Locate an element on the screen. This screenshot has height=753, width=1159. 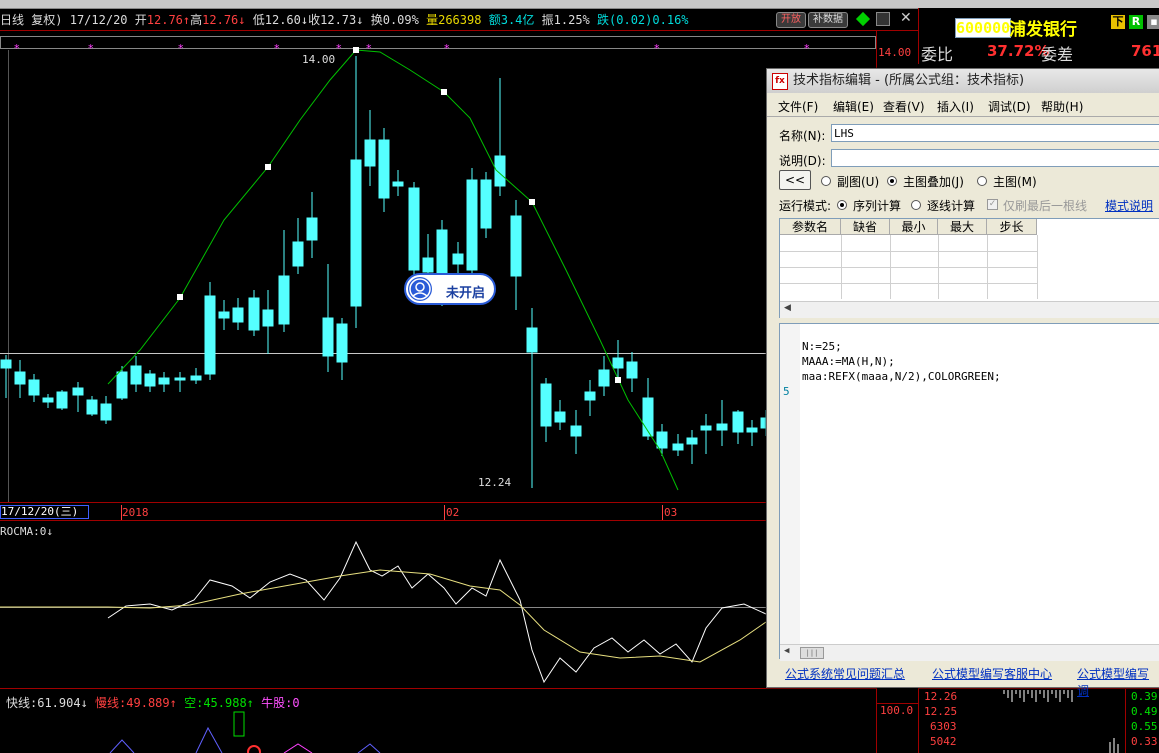
menu-view: 查看(V) is located at coordinates (904, 106).